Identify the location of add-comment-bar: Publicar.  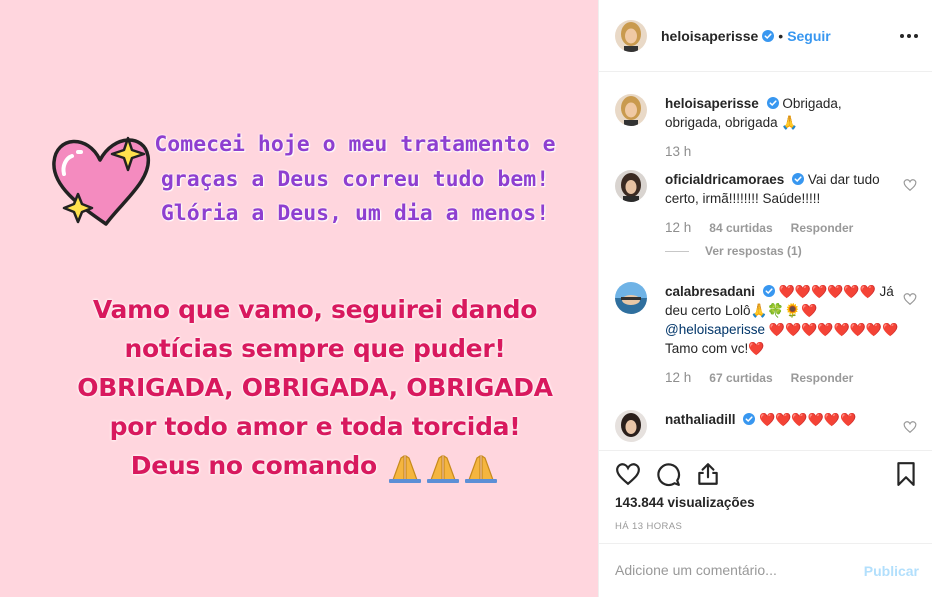
(765, 570).